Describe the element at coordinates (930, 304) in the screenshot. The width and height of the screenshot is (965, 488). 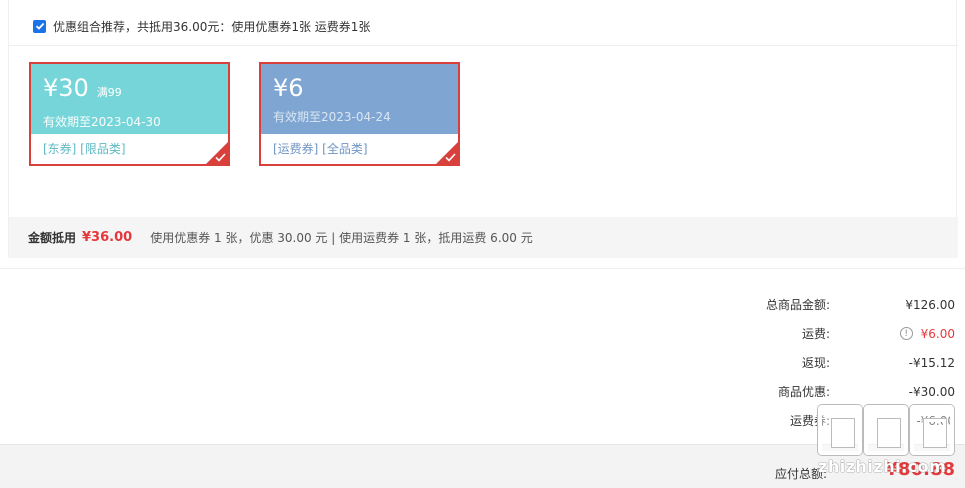
I see `total-value: ¥126.00` at that location.